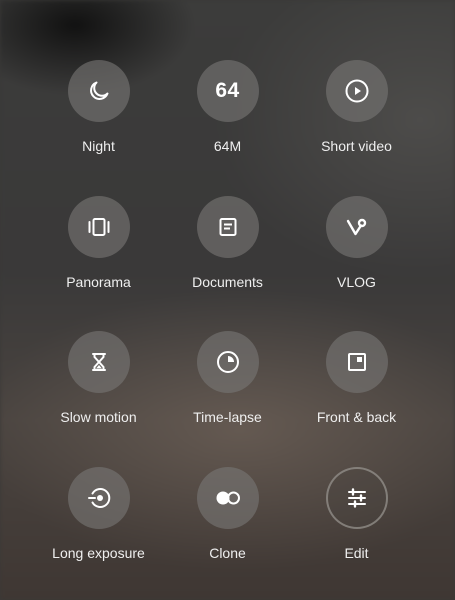 The image size is (455, 600). Describe the element at coordinates (356, 281) in the screenshot. I see `mode-vlog-label: VLOG` at that location.